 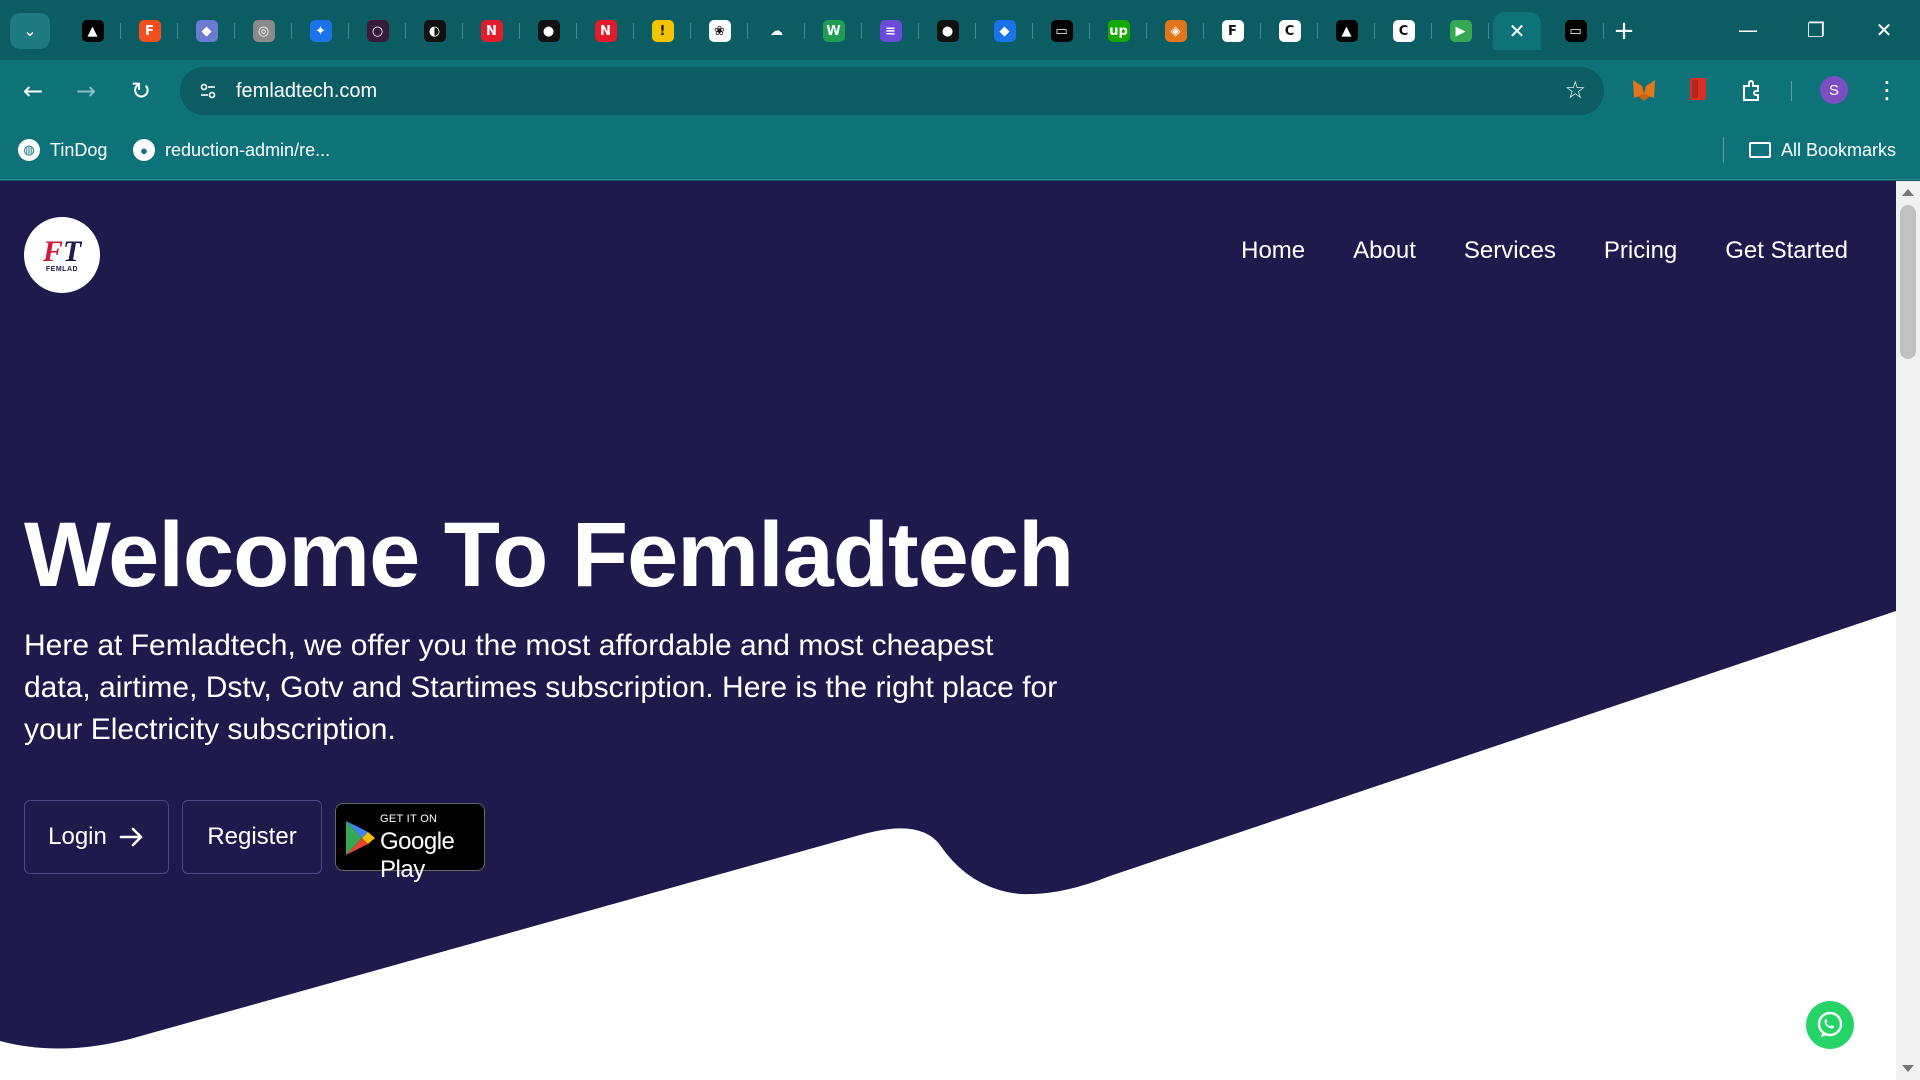 I want to click on browser-tab: ◐, so click(x=434, y=31).